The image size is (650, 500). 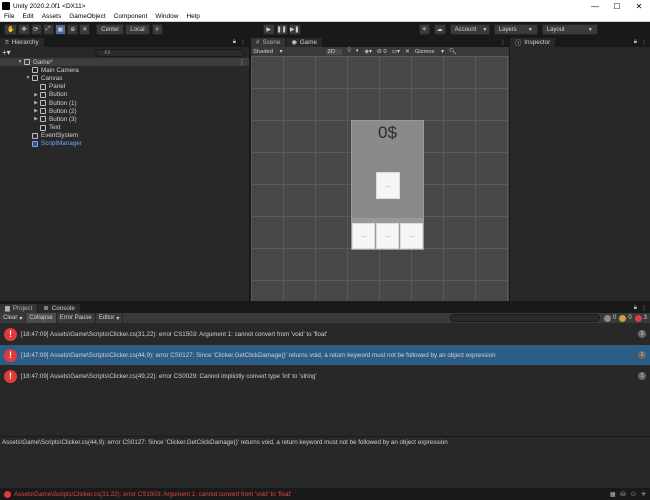 What do you see at coordinates (73, 29) in the screenshot?
I see `transform-tool-icon: ⊕` at bounding box center [73, 29].